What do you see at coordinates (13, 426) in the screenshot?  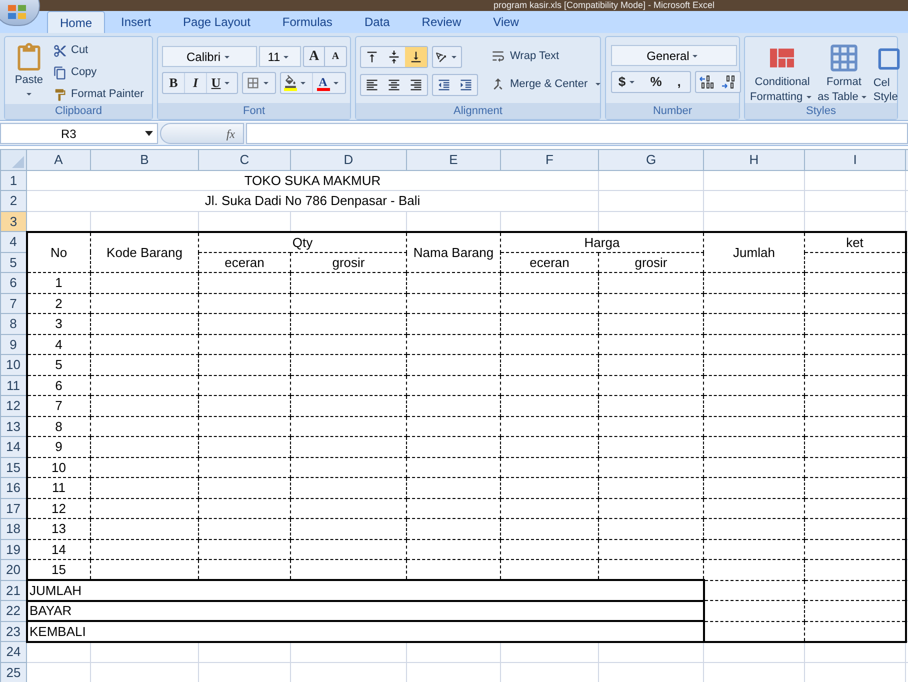 I see `row-number: 13` at bounding box center [13, 426].